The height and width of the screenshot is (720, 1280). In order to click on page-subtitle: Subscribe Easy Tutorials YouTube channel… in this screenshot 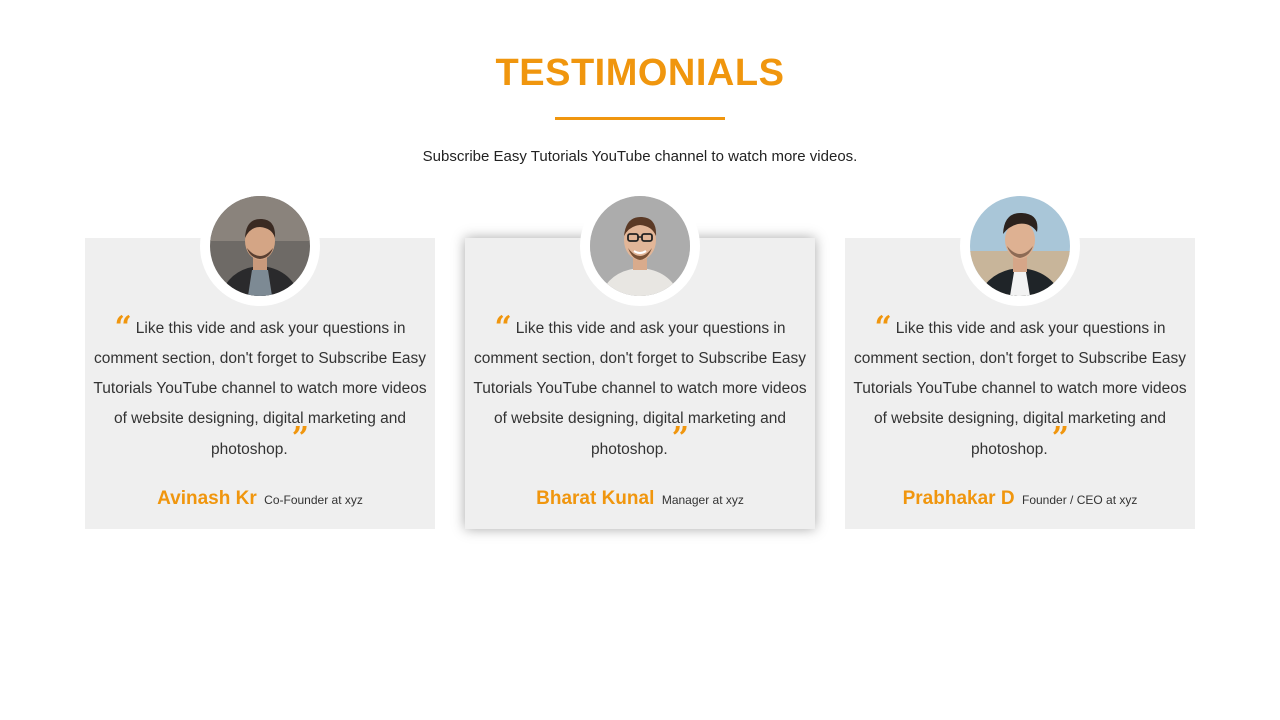, I will do `click(640, 156)`.